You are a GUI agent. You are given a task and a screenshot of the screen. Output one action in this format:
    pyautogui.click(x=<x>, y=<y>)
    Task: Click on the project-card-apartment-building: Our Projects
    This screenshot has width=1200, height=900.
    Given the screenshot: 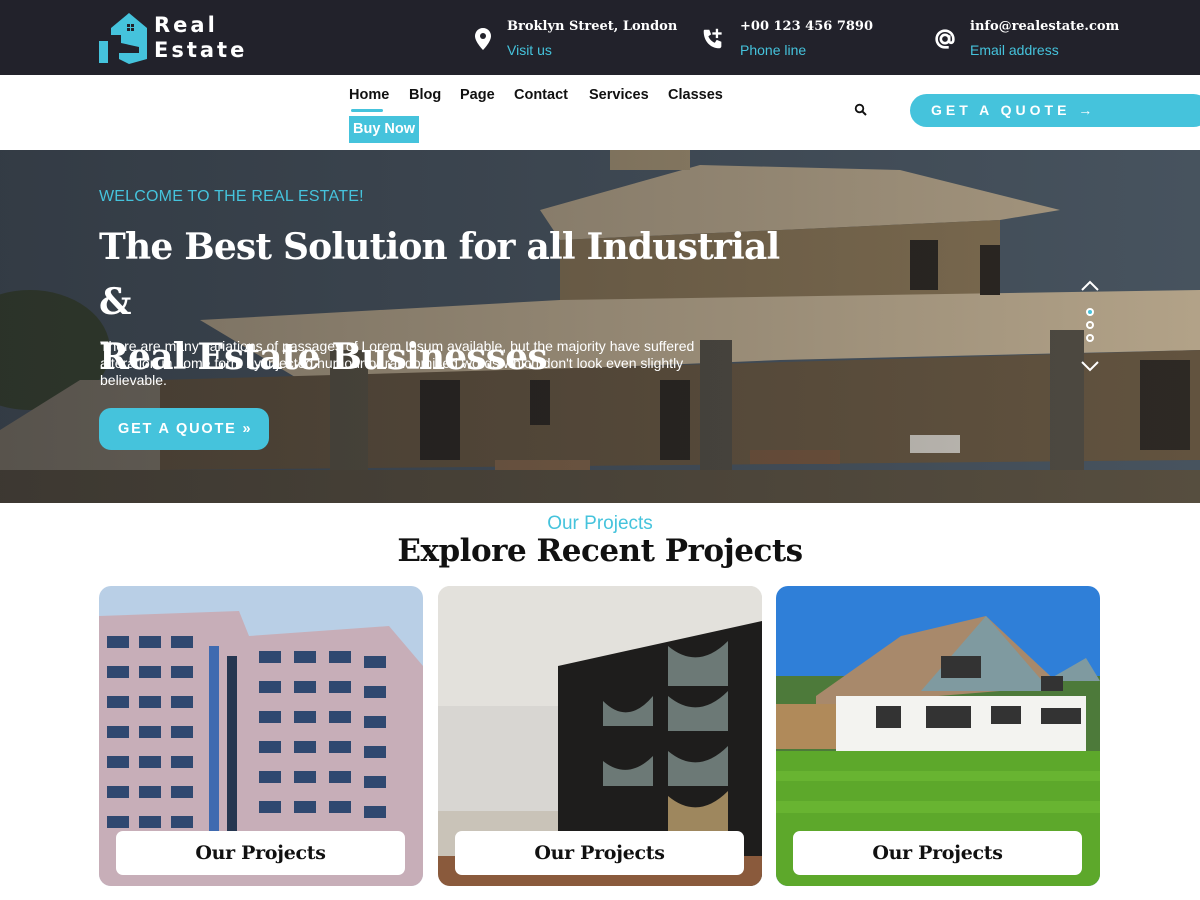 What is the action you would take?
    pyautogui.click(x=600, y=736)
    